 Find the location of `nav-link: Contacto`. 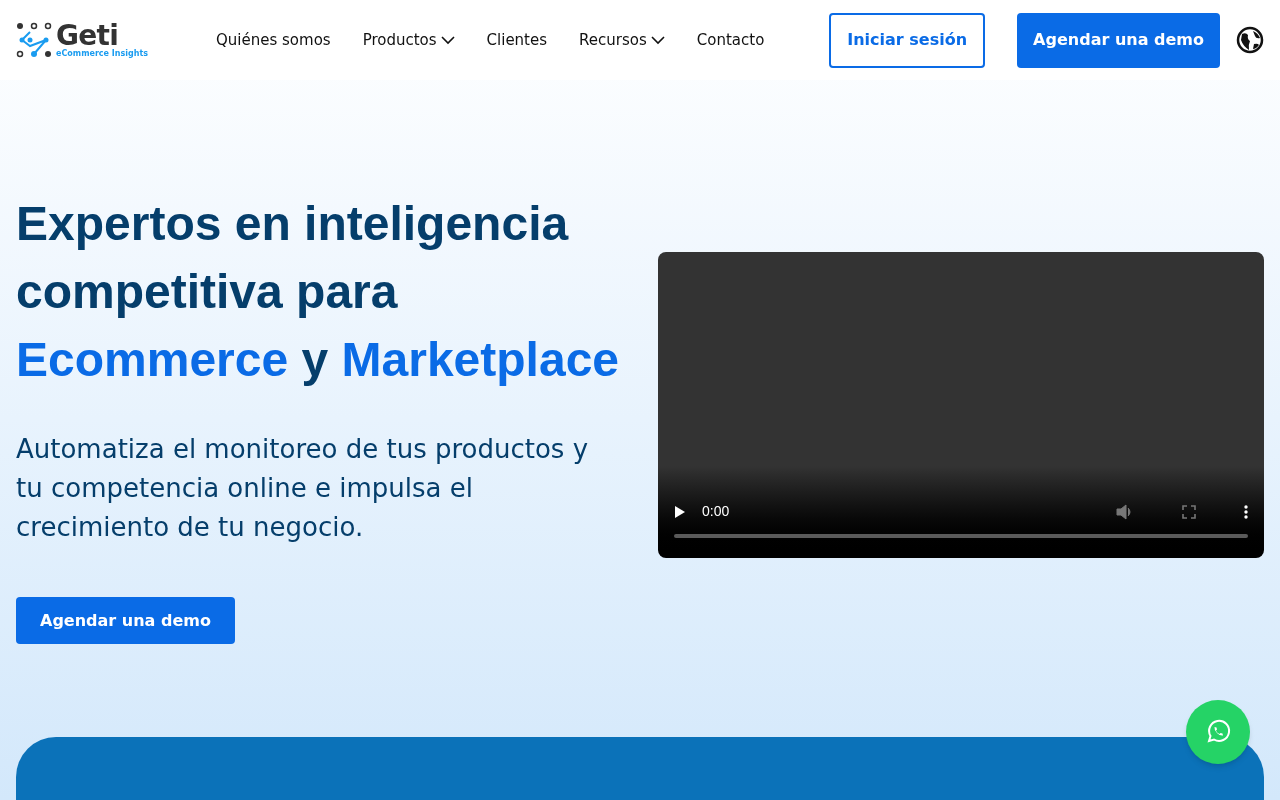

nav-link: Contacto is located at coordinates (730, 40).